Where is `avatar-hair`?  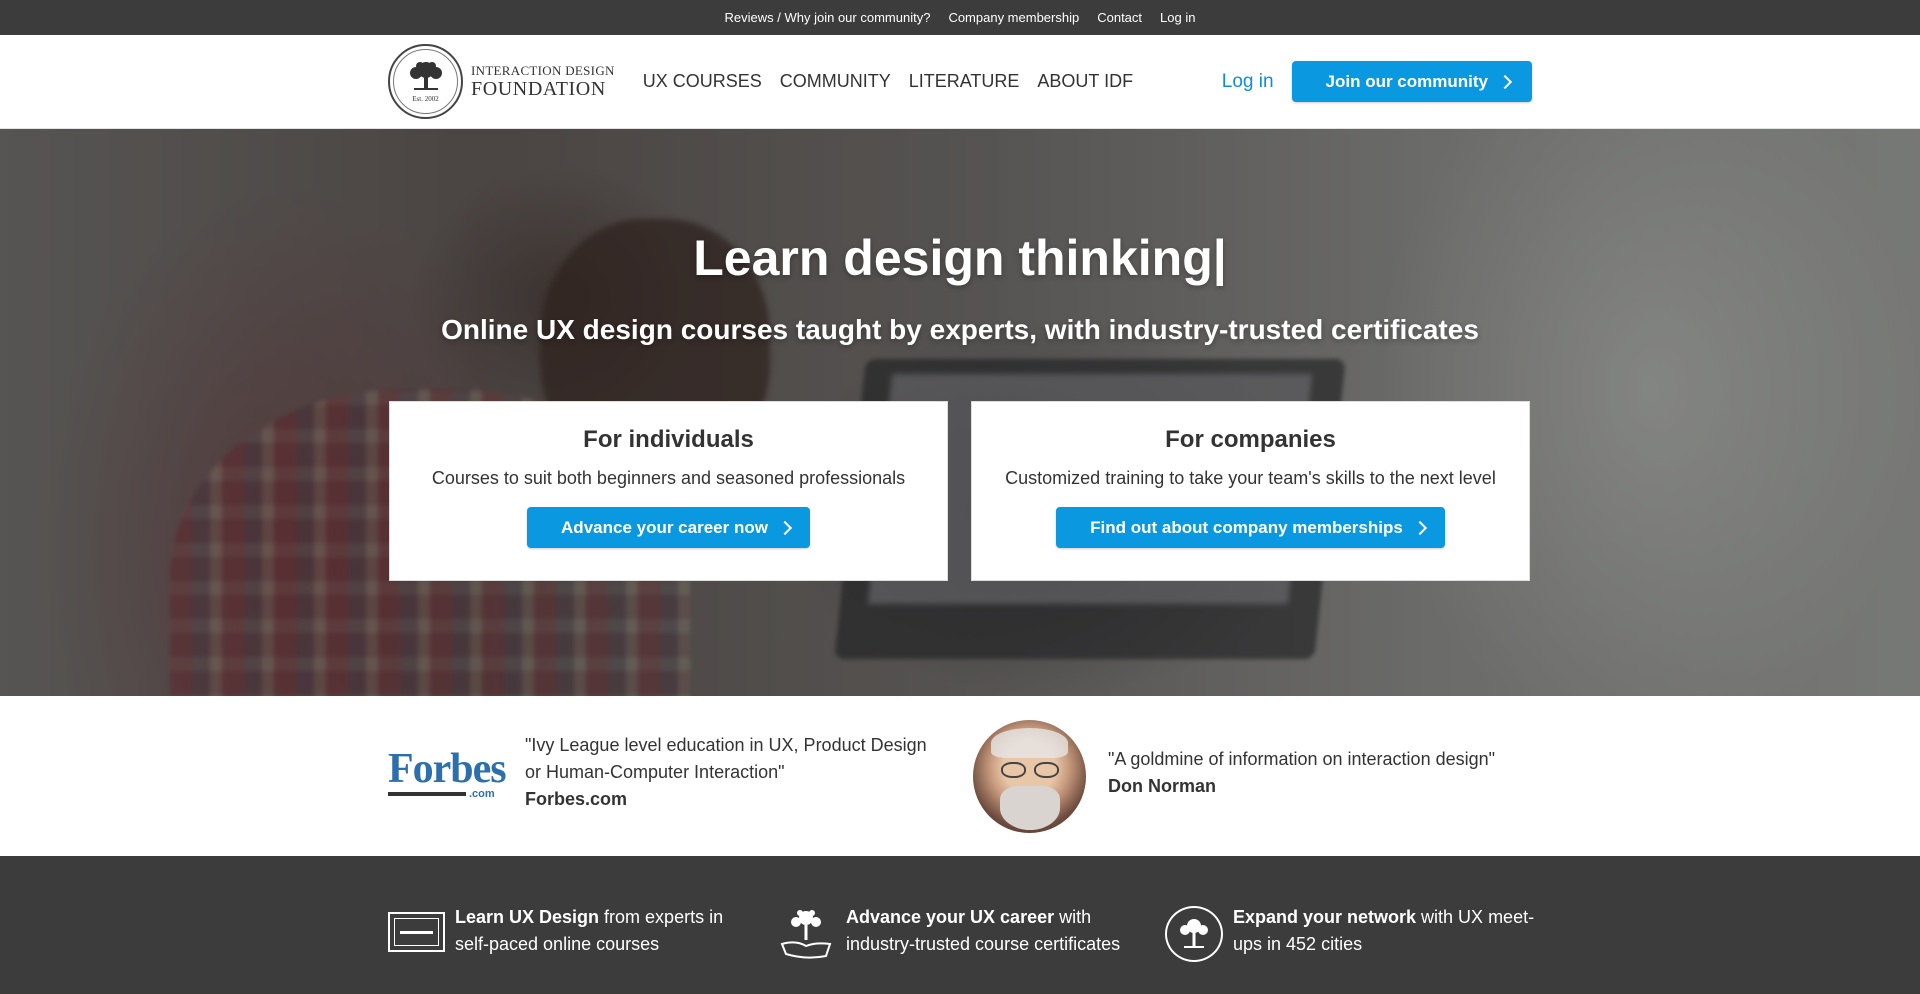
avatar-hair is located at coordinates (1029, 743).